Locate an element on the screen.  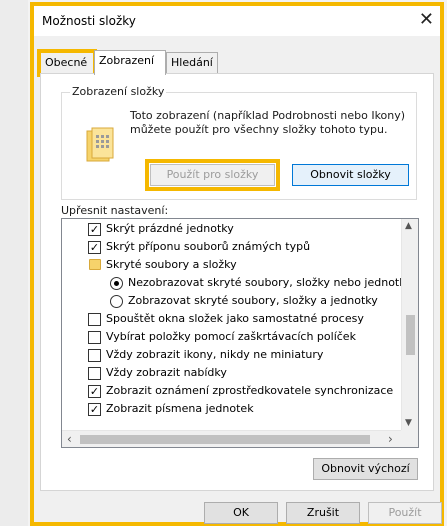
radio-unselected is located at coordinates (116, 301).